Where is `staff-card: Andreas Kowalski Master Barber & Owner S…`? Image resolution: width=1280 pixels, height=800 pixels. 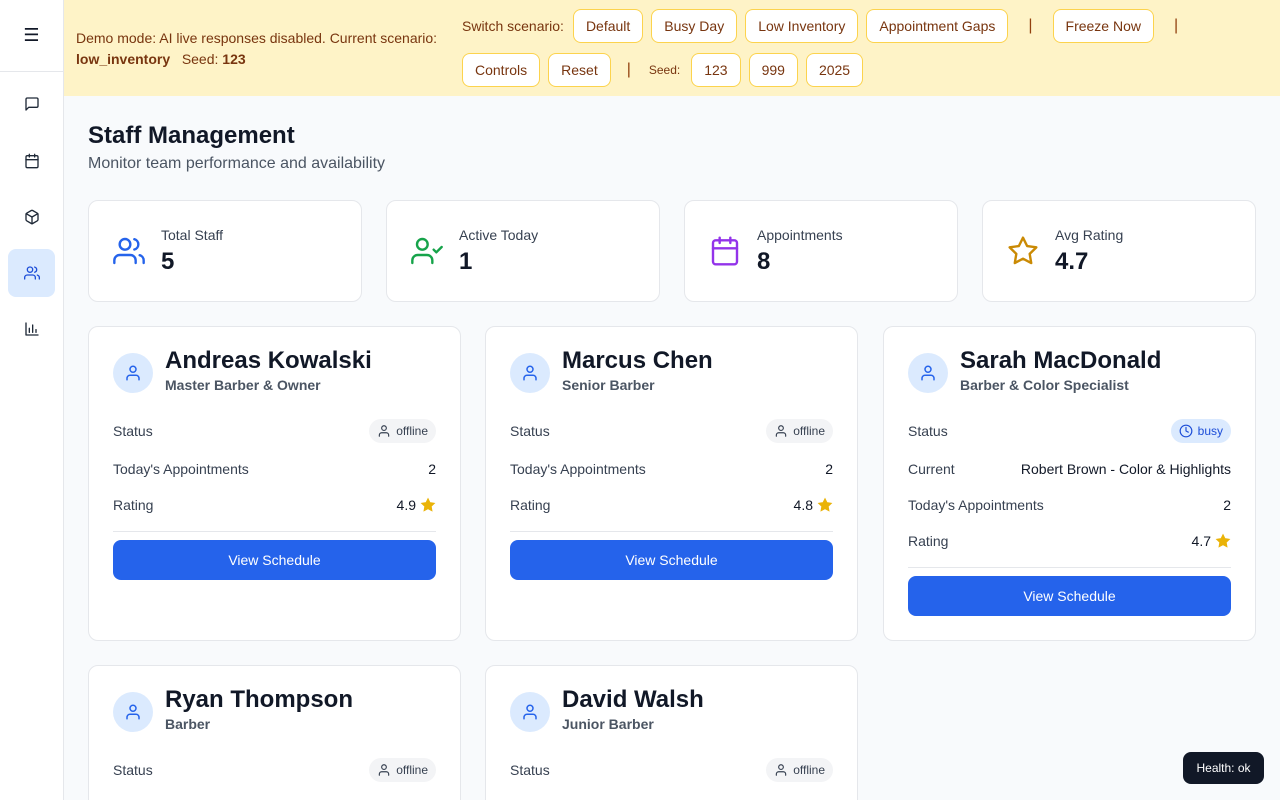
staff-card: Andreas Kowalski Master Barber & Owner S… is located at coordinates (274, 483).